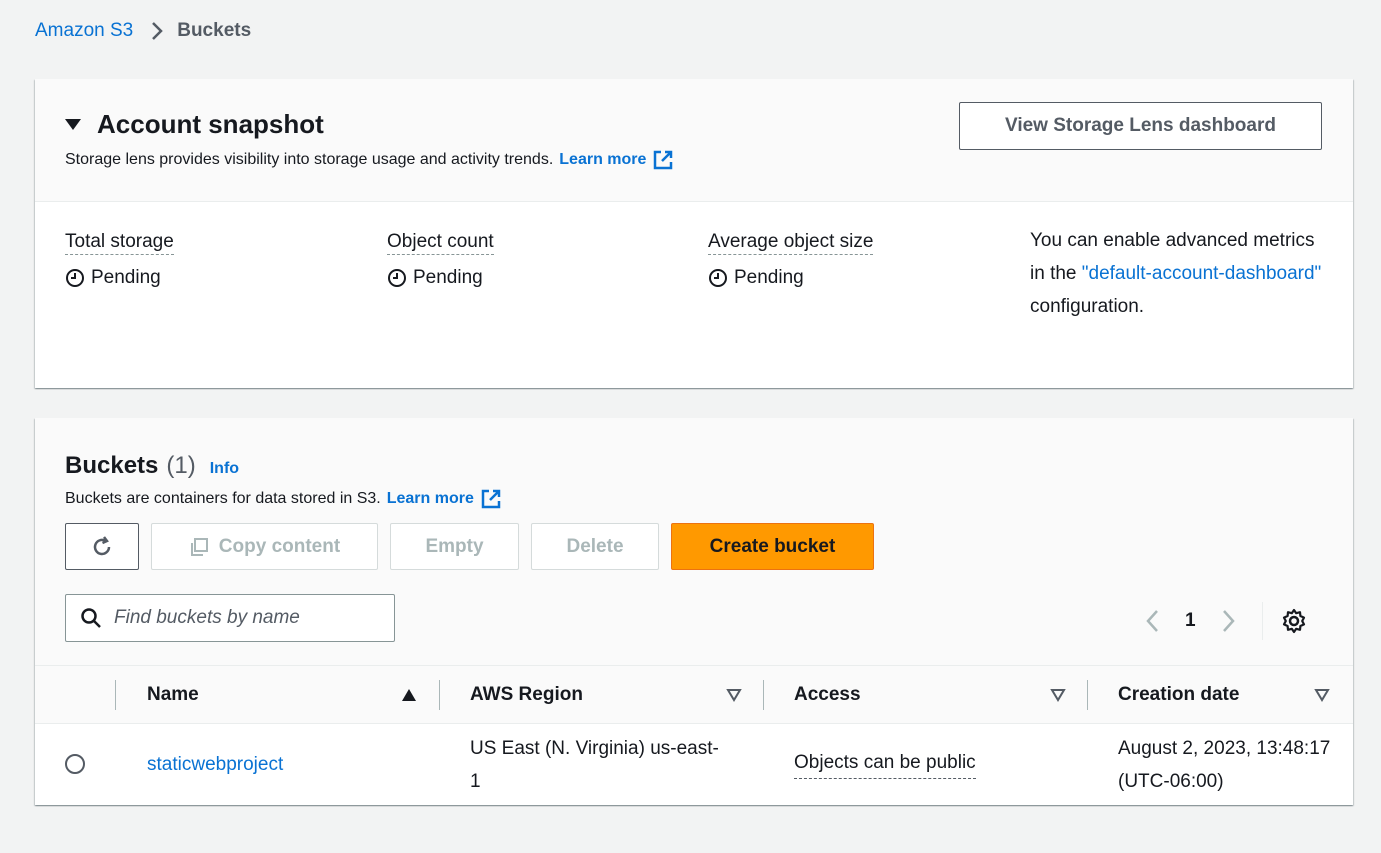 This screenshot has height=853, width=1381. I want to click on chevron-right-icon, so click(157, 31).